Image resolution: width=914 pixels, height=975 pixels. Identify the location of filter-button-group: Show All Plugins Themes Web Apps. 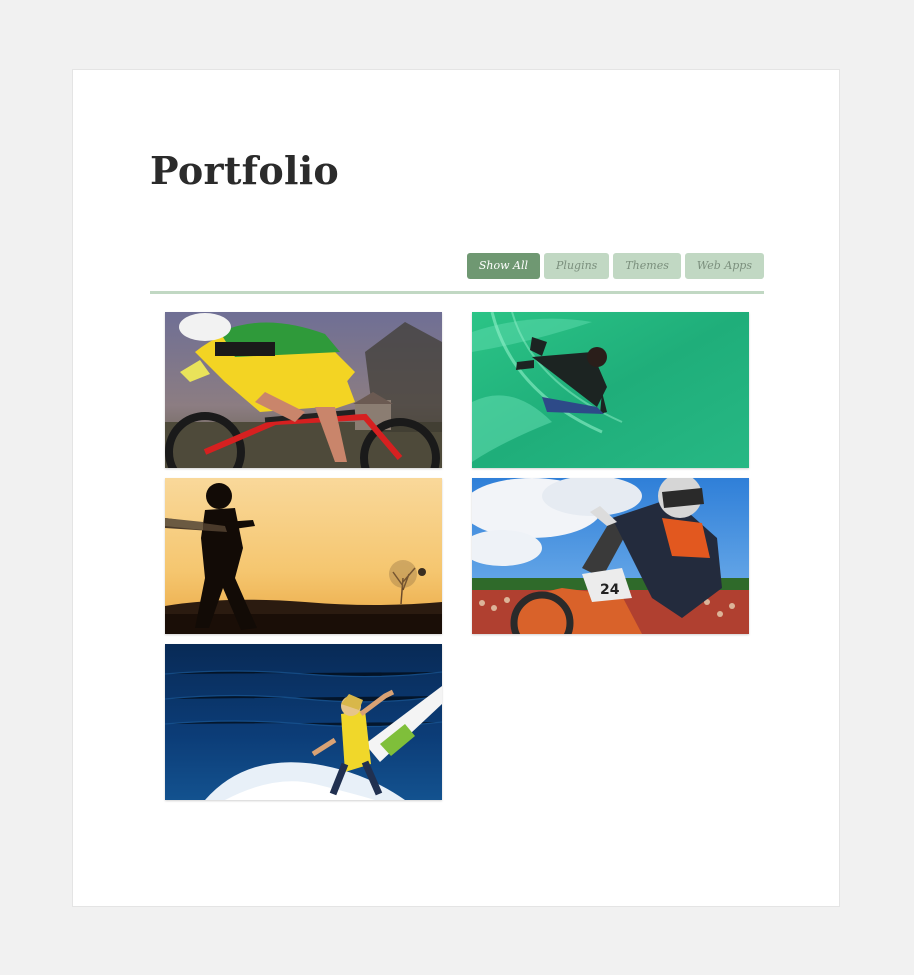
(615, 266).